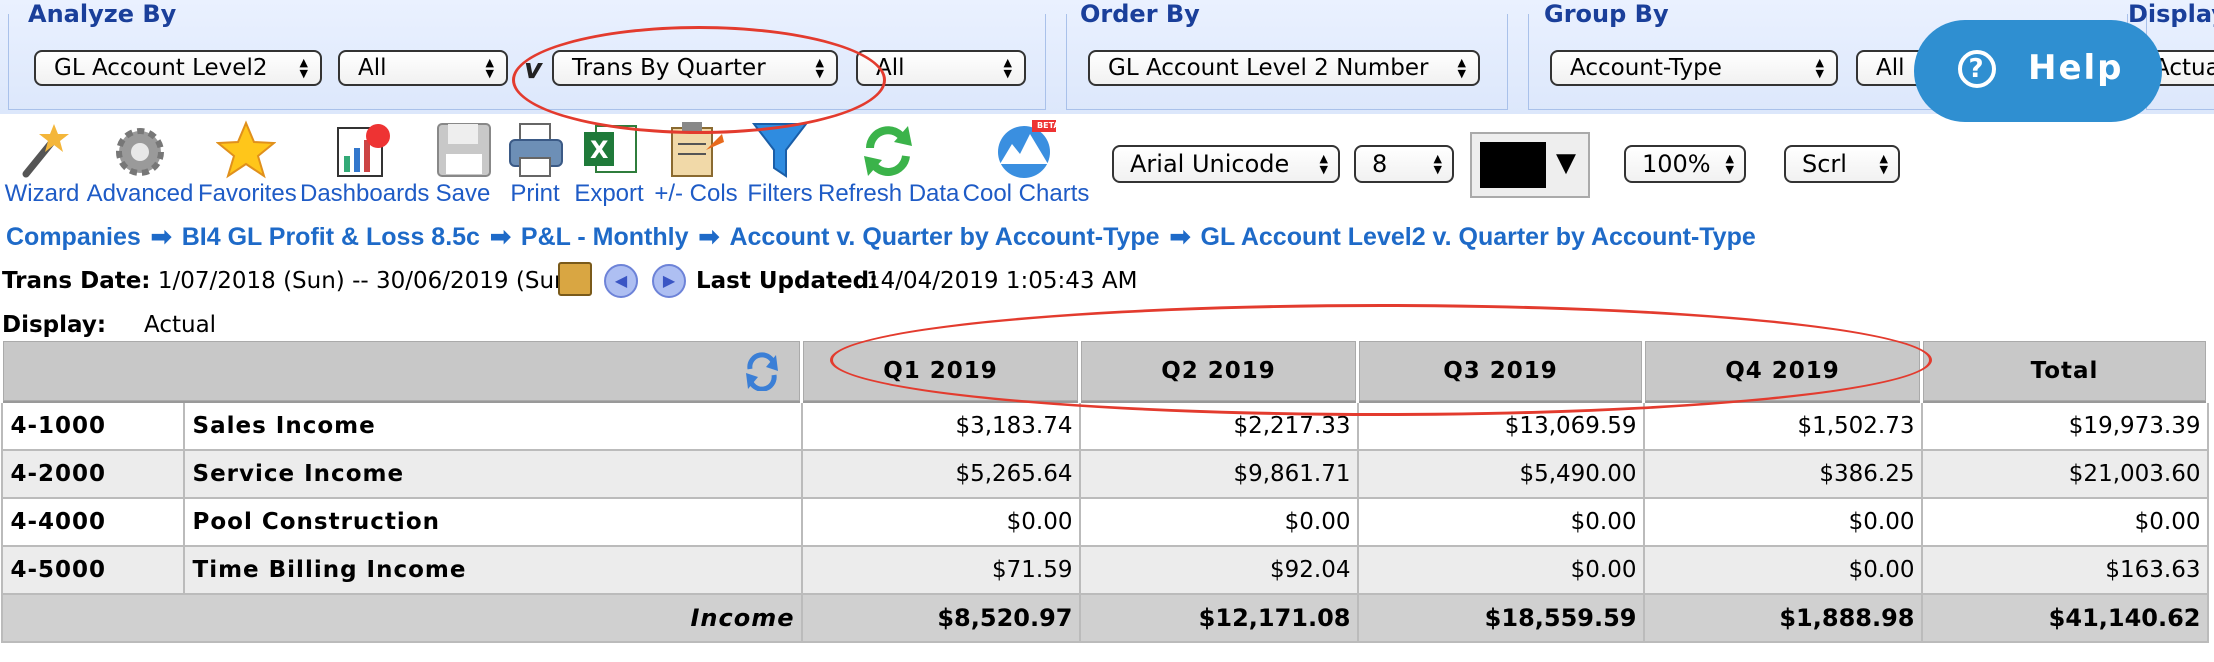  Describe the element at coordinates (1226, 164) in the screenshot. I see `font-family-select: Arial Unicode ▲ ▼` at that location.